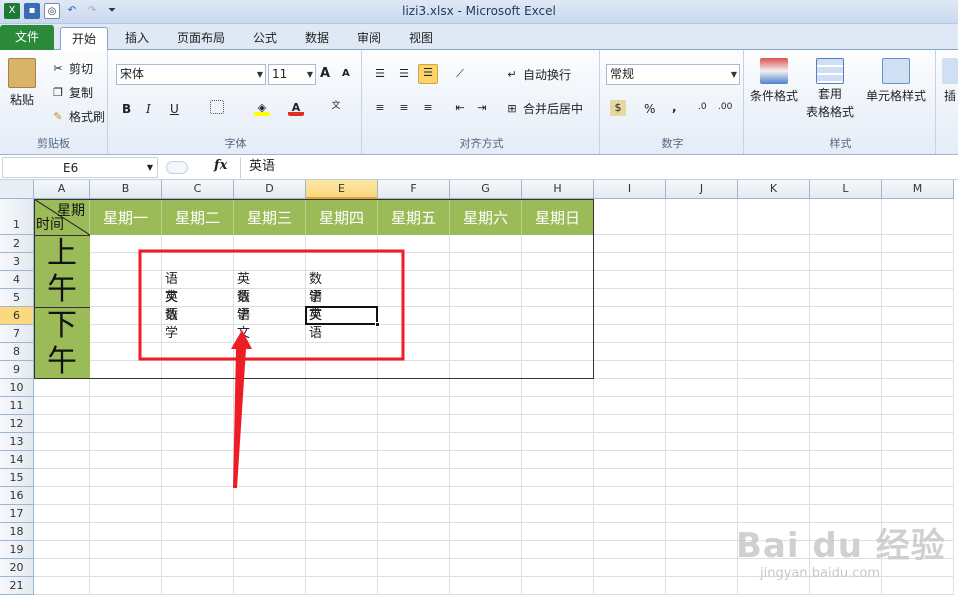  I want to click on align-top-button: ☰, so click(380, 74).